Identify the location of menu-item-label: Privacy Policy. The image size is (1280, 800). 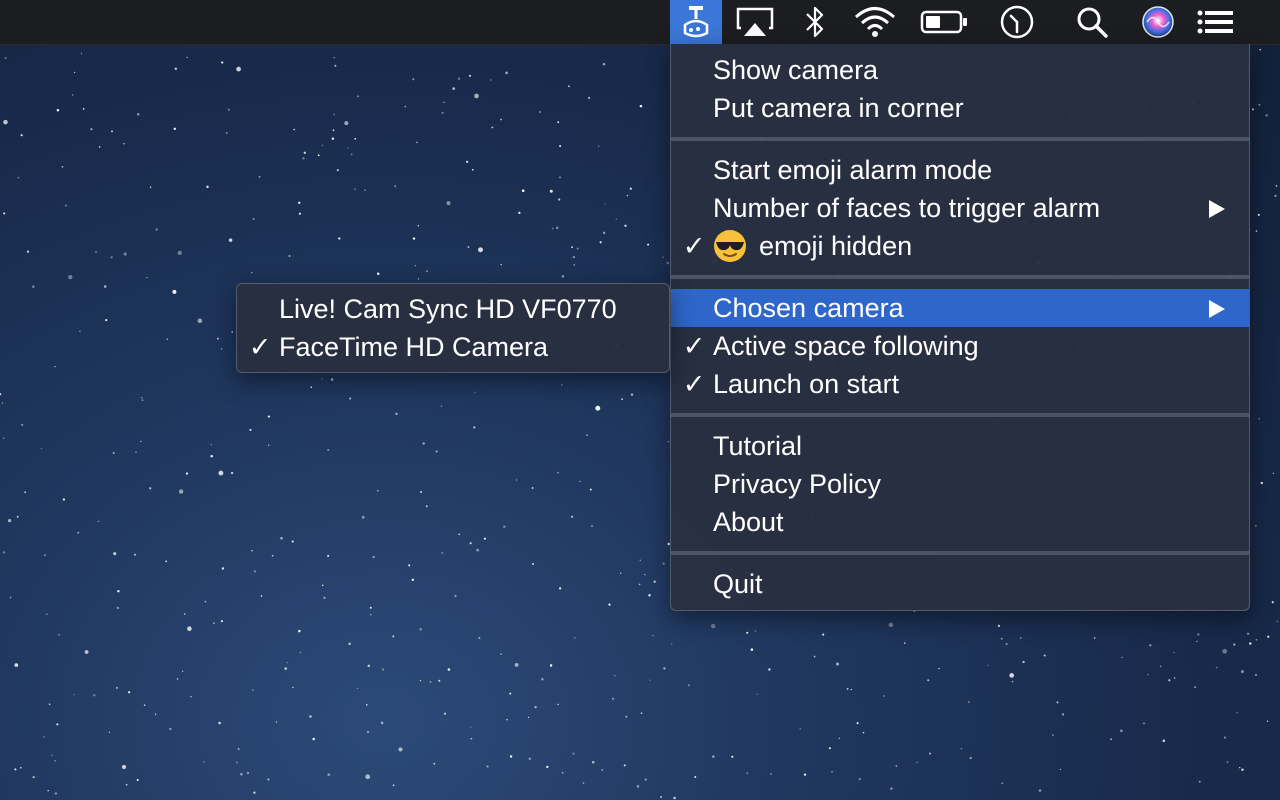
(797, 484).